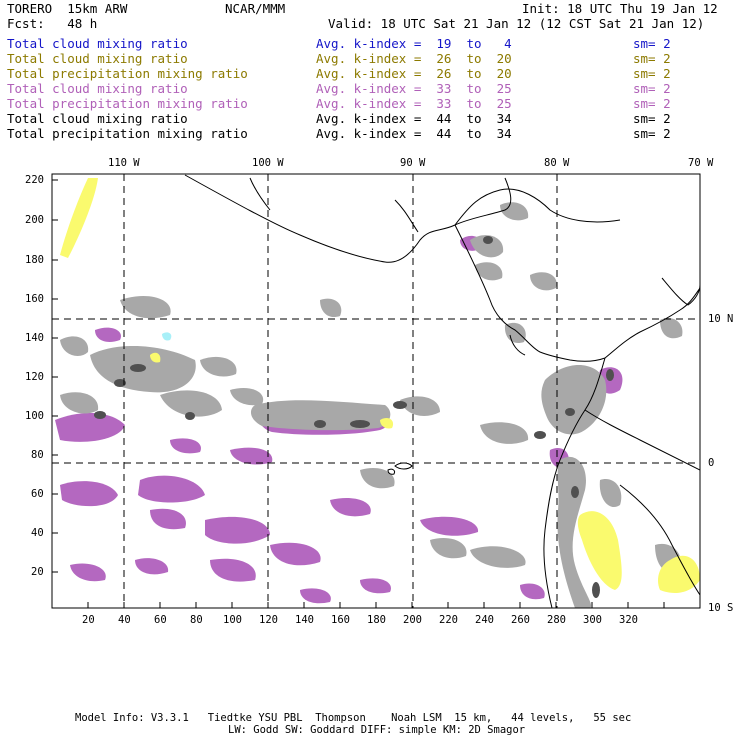  Describe the element at coordinates (520, 620) in the screenshot. I see `x-tick-label: 260` at that location.